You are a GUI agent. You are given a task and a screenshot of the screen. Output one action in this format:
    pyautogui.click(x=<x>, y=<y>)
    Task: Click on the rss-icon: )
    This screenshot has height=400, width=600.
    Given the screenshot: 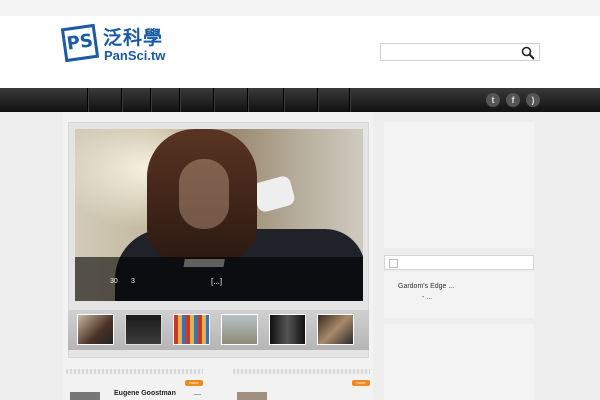 What is the action you would take?
    pyautogui.click(x=533, y=100)
    